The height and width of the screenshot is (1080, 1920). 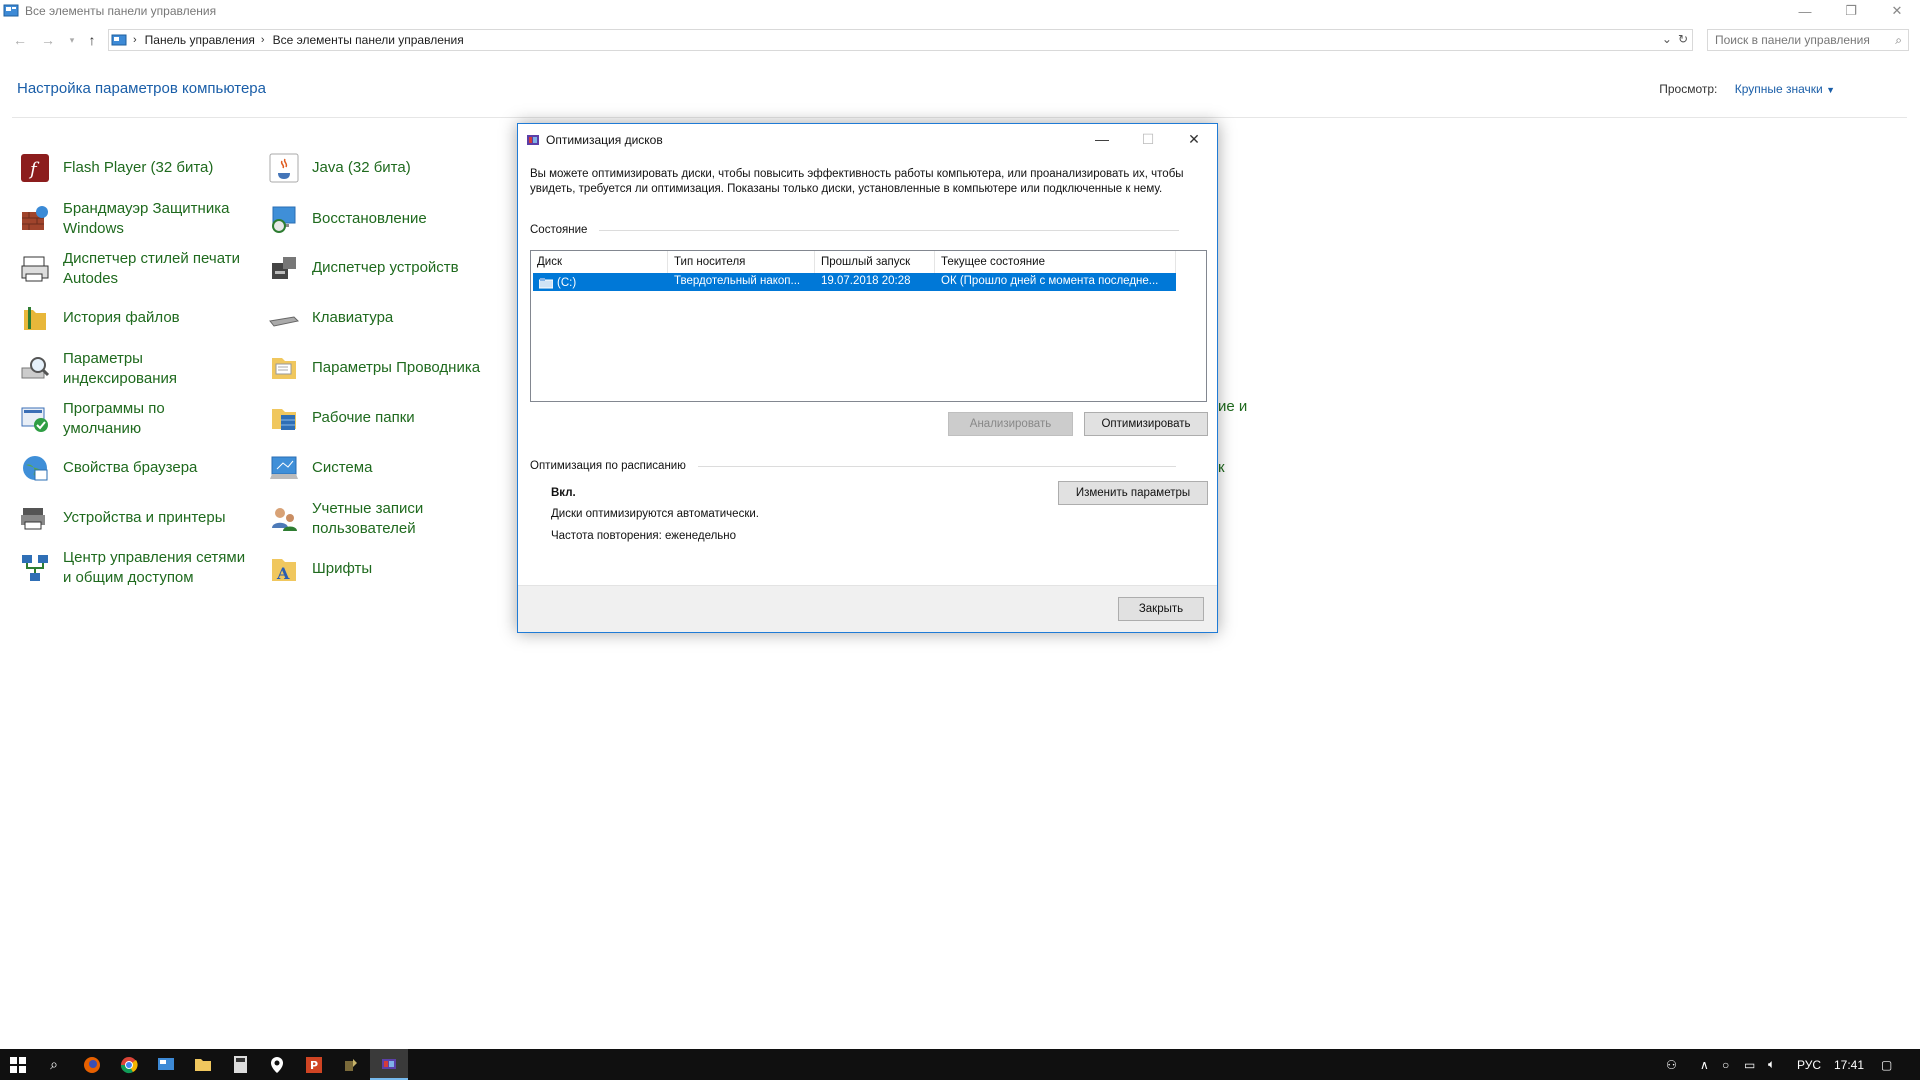 I want to click on powerpoint-icon: P, so click(x=314, y=1064).